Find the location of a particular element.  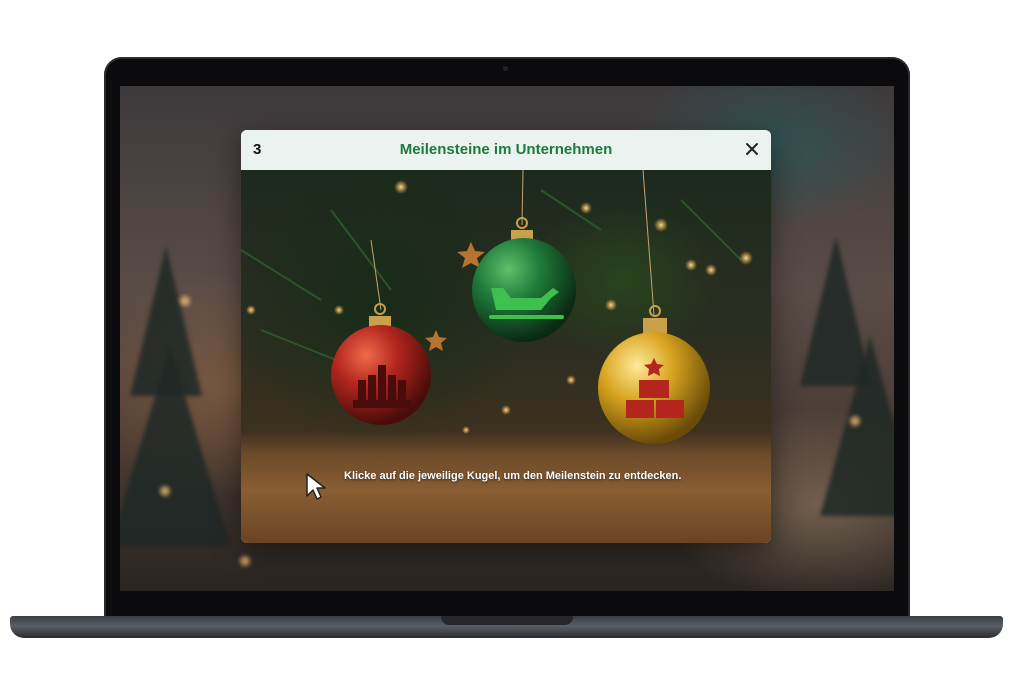

laptop-base is located at coordinates (506, 627).